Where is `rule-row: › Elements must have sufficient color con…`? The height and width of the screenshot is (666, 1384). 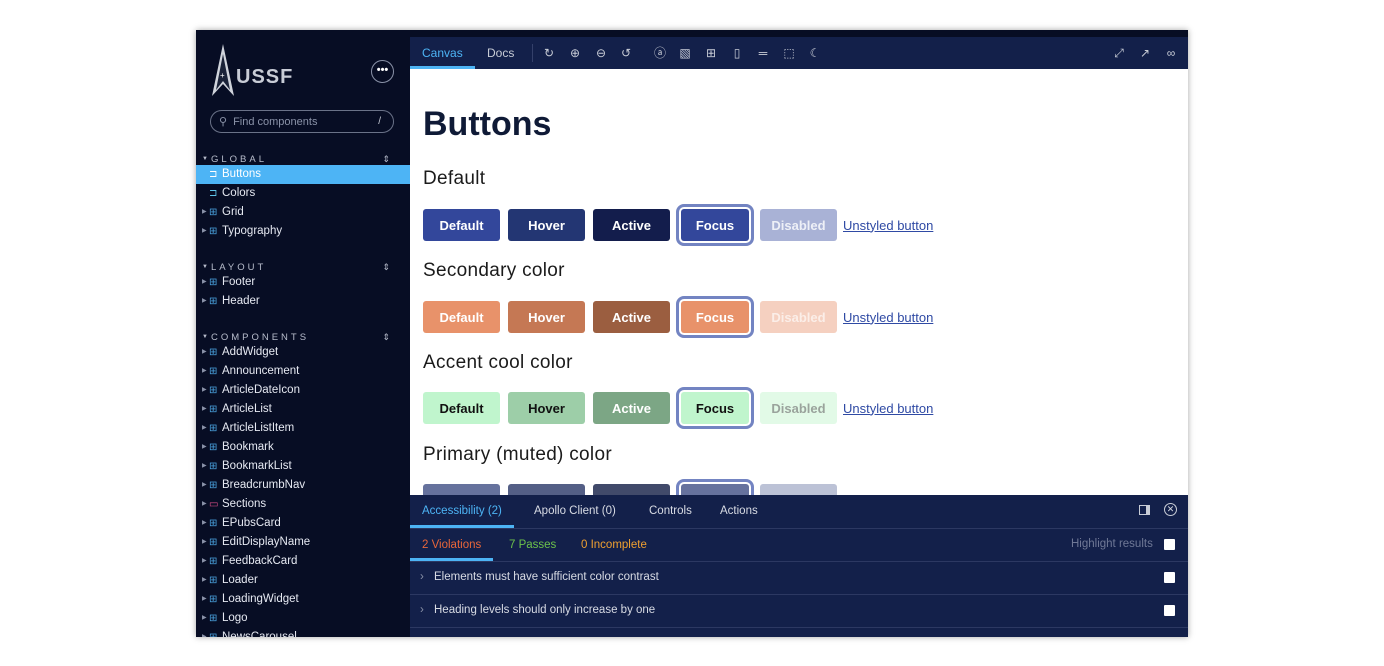 rule-row: › Elements must have sufficient color con… is located at coordinates (799, 577).